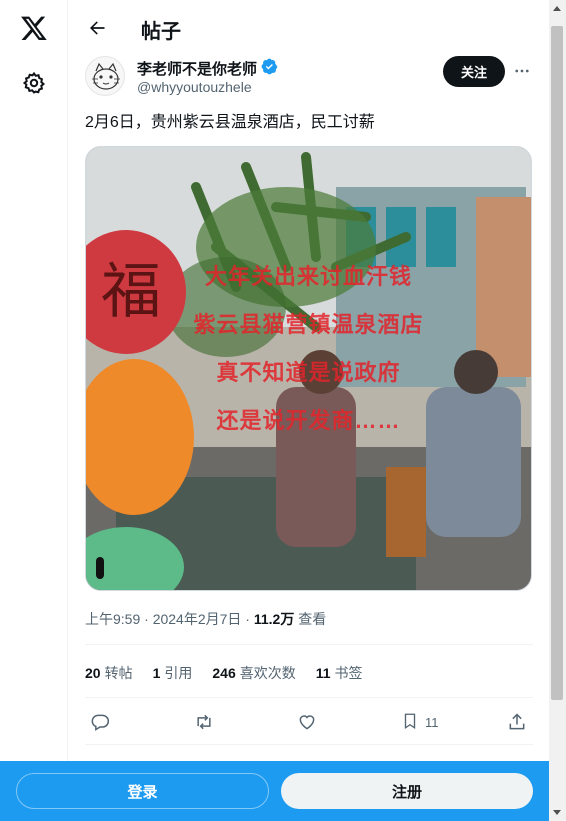 This screenshot has width=566, height=821. Describe the element at coordinates (142, 791) in the screenshot. I see `login-button: 登录` at that location.